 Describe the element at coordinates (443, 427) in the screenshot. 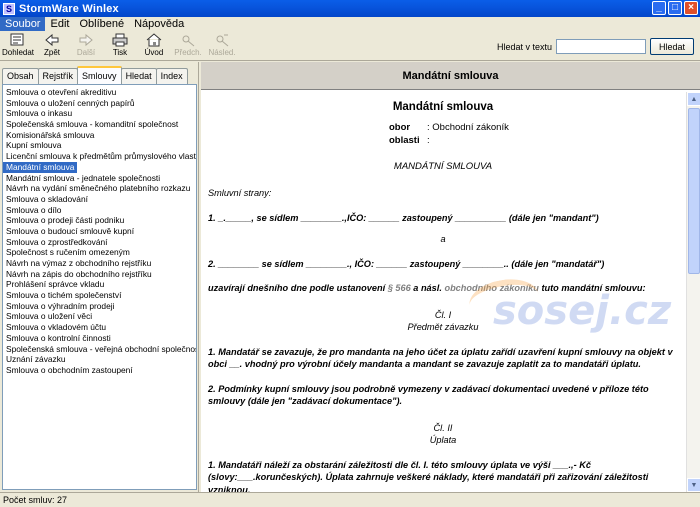

I see `article-2-number: Čl. II` at that location.